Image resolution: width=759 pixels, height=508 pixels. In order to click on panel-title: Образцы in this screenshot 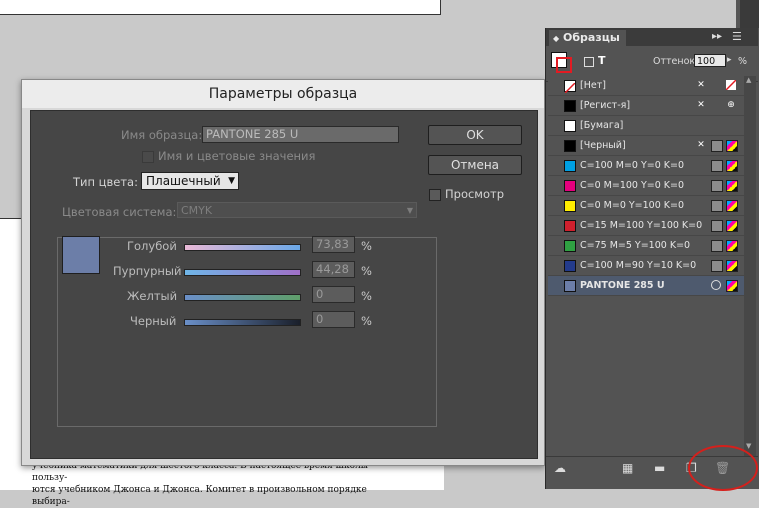, I will do `click(591, 37)`.